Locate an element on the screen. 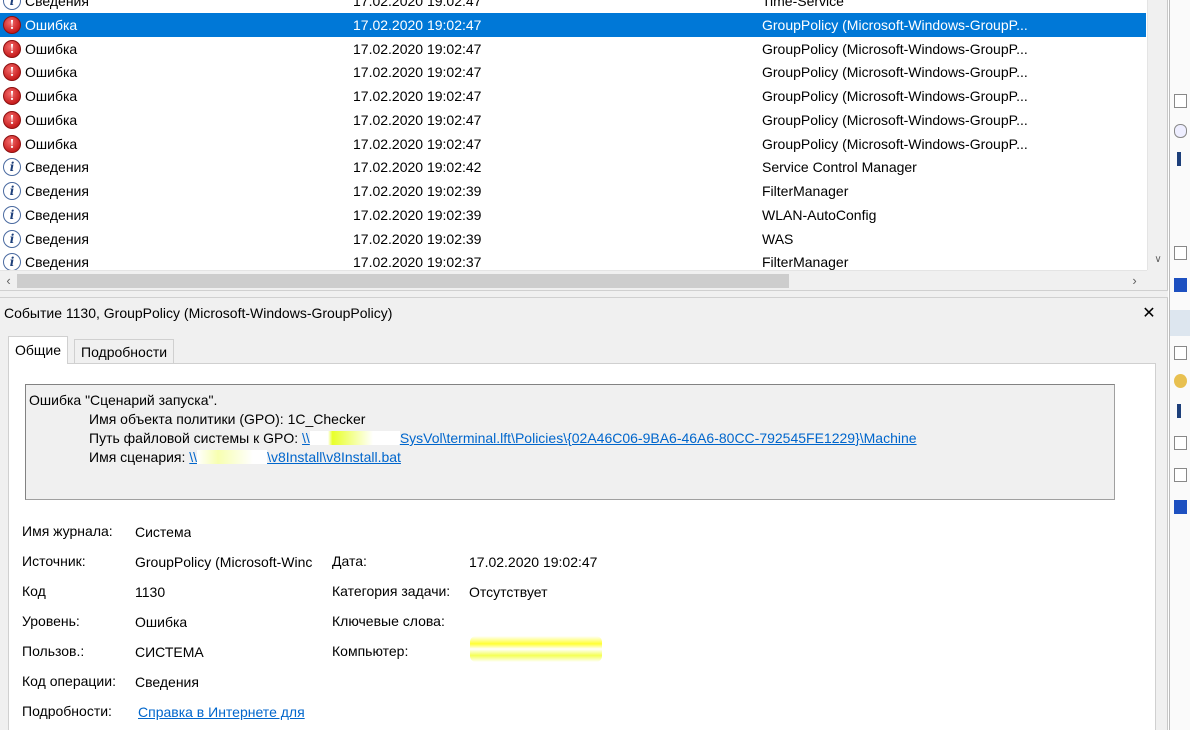 The image size is (1190, 730). user-label: Пользов.: is located at coordinates (53, 651).